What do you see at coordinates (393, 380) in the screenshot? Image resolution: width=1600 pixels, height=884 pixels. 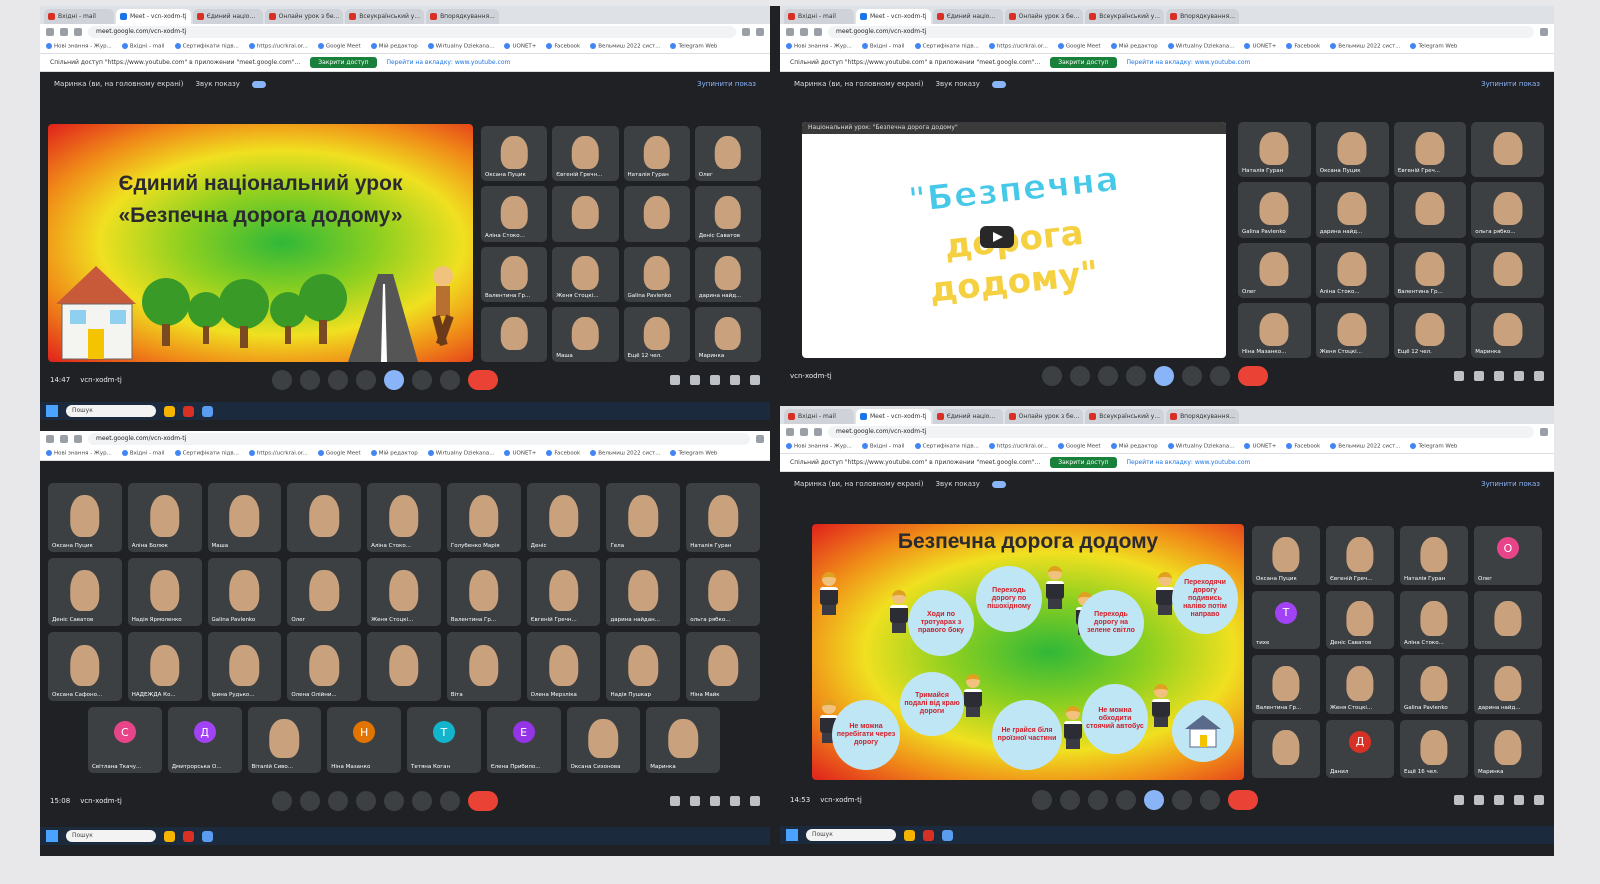 I see `present-icon` at bounding box center [393, 380].